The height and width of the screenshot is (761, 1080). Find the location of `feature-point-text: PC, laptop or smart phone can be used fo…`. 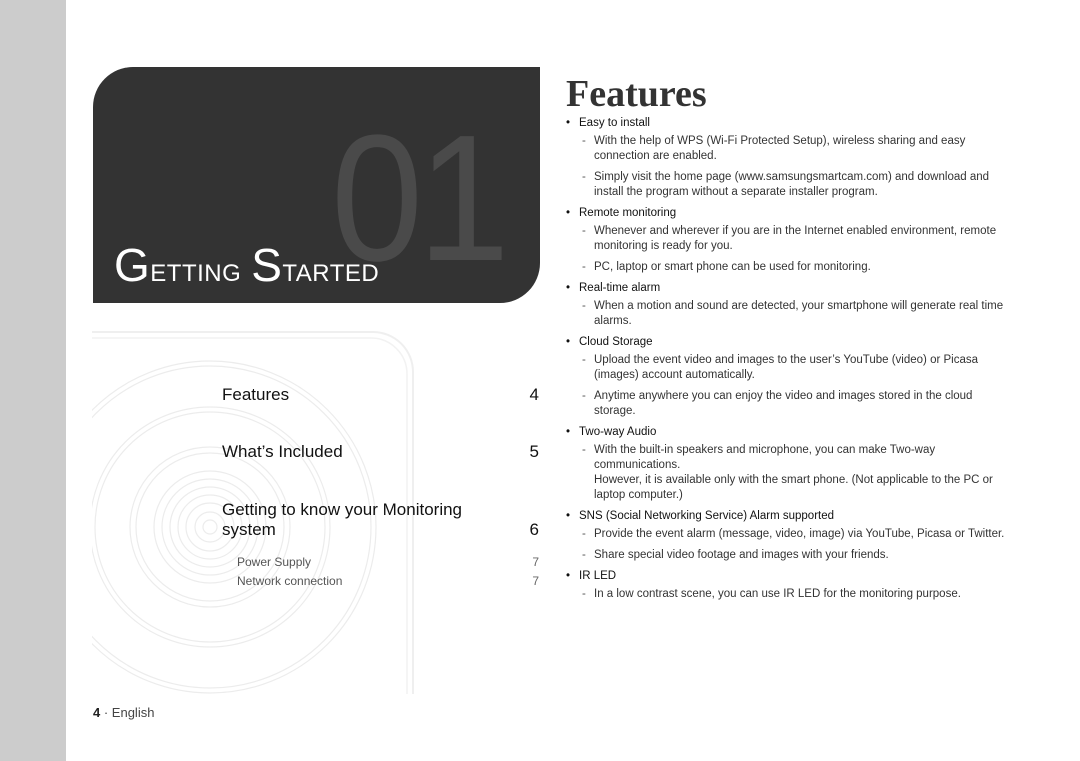

feature-point-text: PC, laptop or smart phone can be used fo… is located at coordinates (732, 267).